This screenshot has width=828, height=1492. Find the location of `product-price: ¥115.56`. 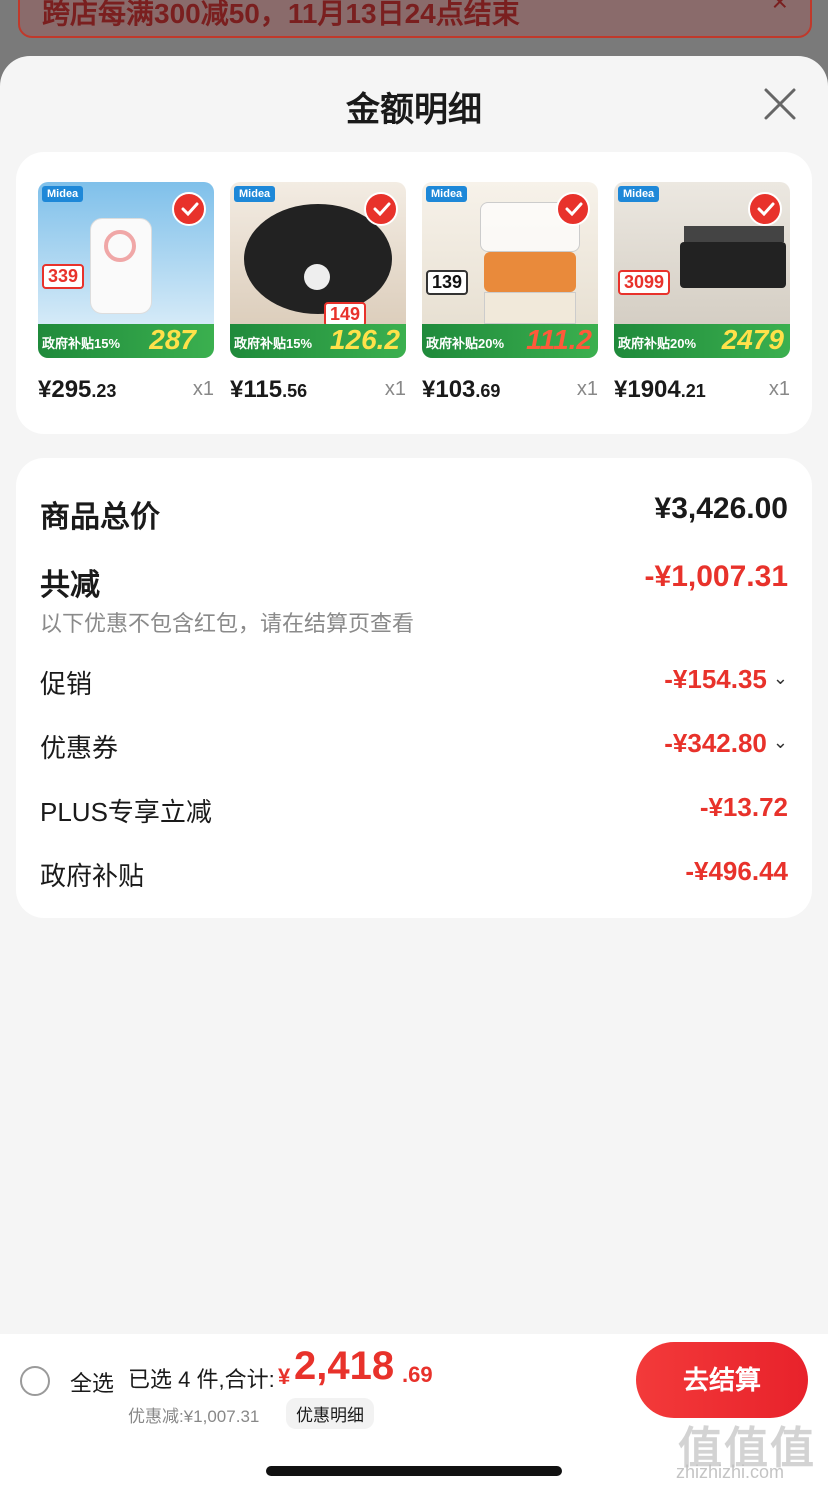

product-price: ¥115.56 is located at coordinates (268, 390).